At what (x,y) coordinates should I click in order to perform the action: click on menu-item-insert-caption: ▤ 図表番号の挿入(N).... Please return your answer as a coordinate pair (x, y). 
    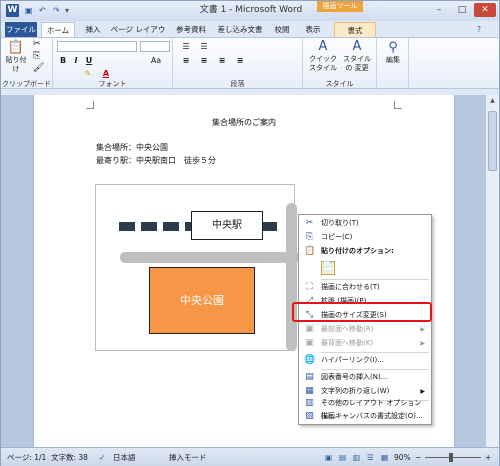
    Looking at the image, I should click on (365, 377).